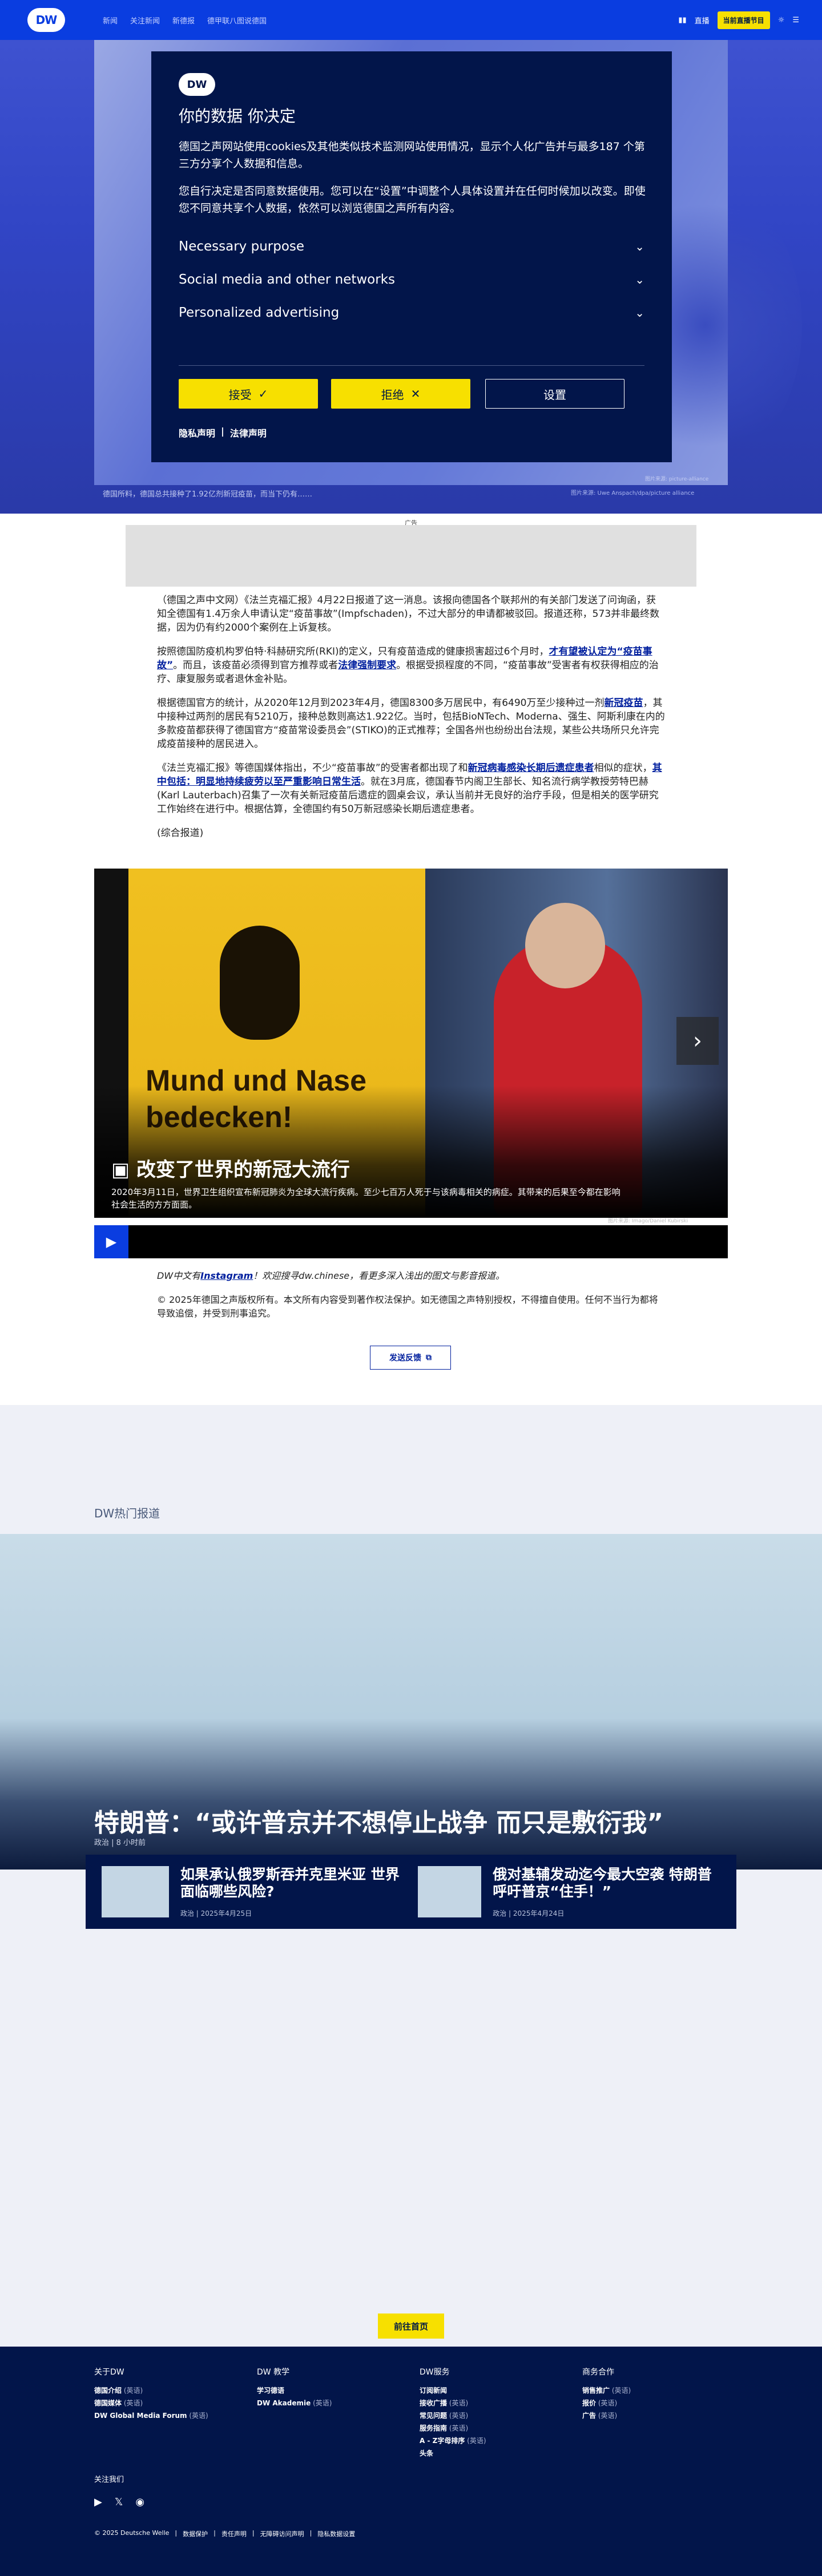  I want to click on footer-link: 德国媒体 (英语), so click(151, 2403).